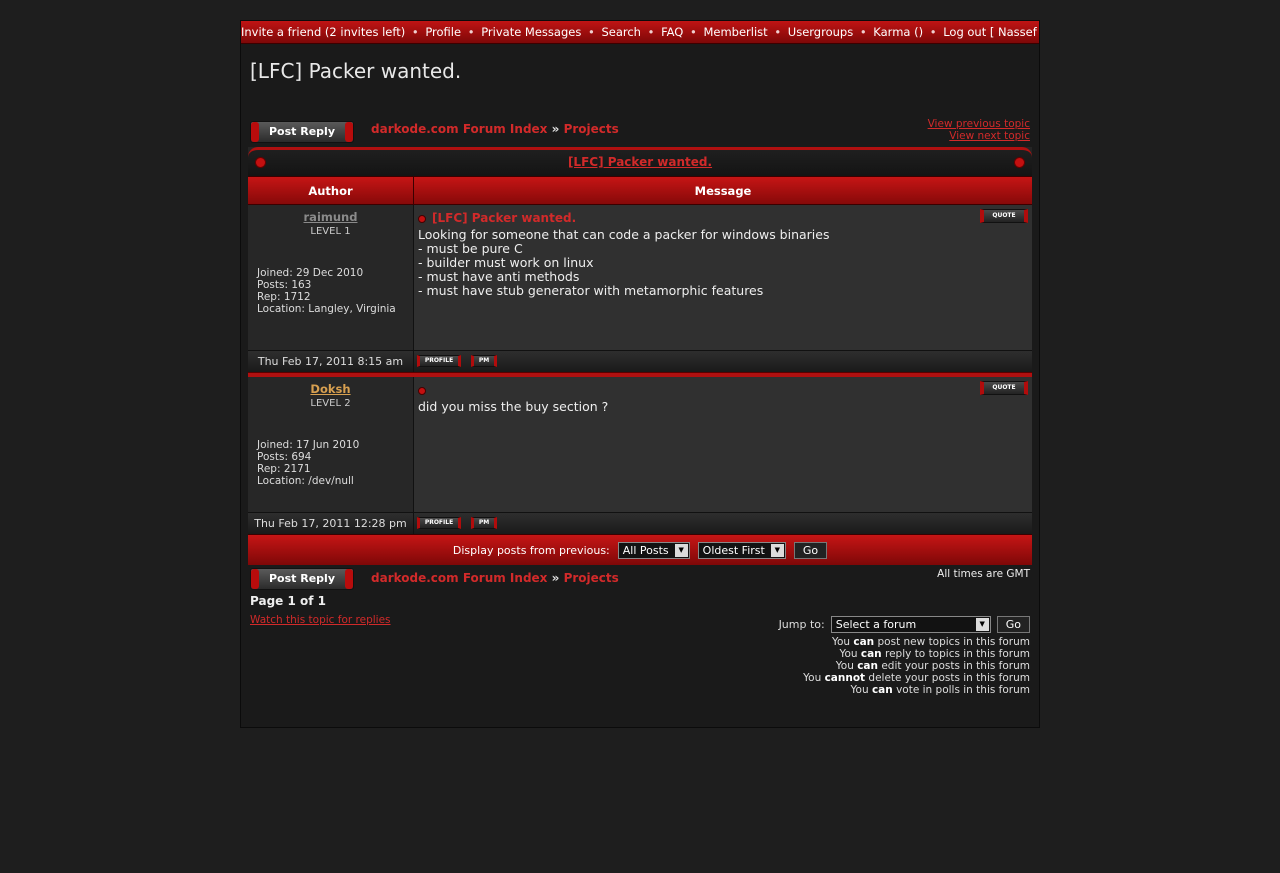 The height and width of the screenshot is (873, 1280). What do you see at coordinates (898, 32) in the screenshot?
I see `nav-karma: Karma ()` at bounding box center [898, 32].